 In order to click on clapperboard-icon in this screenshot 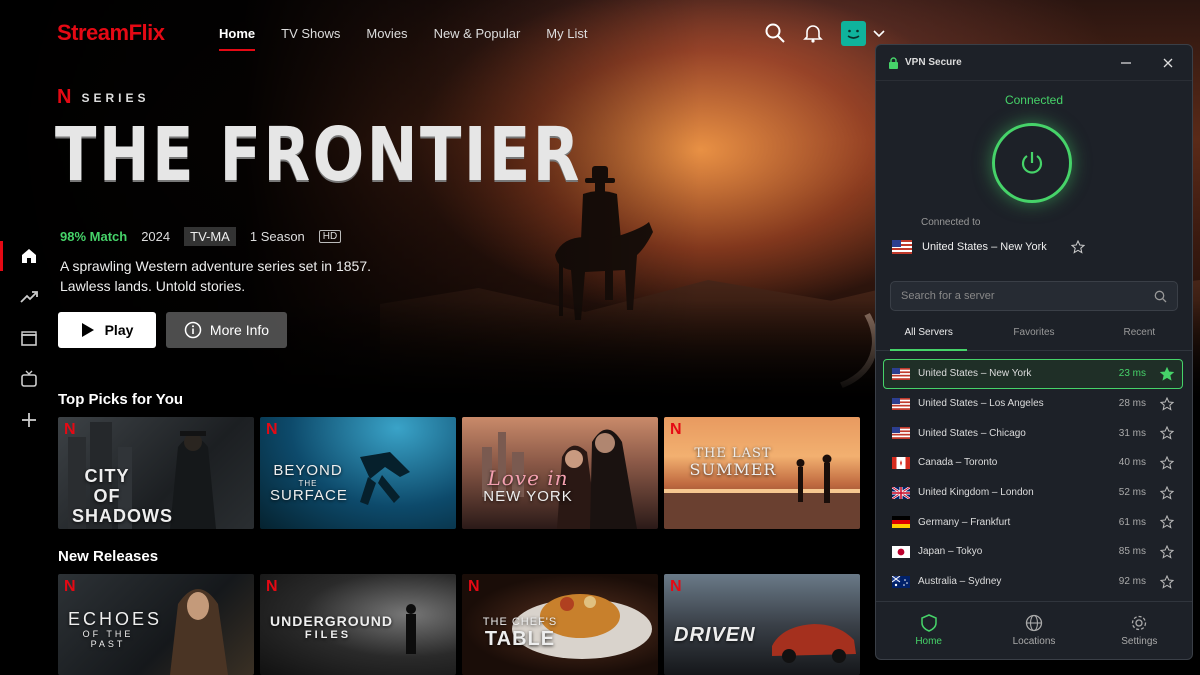, I will do `click(29, 338)`.